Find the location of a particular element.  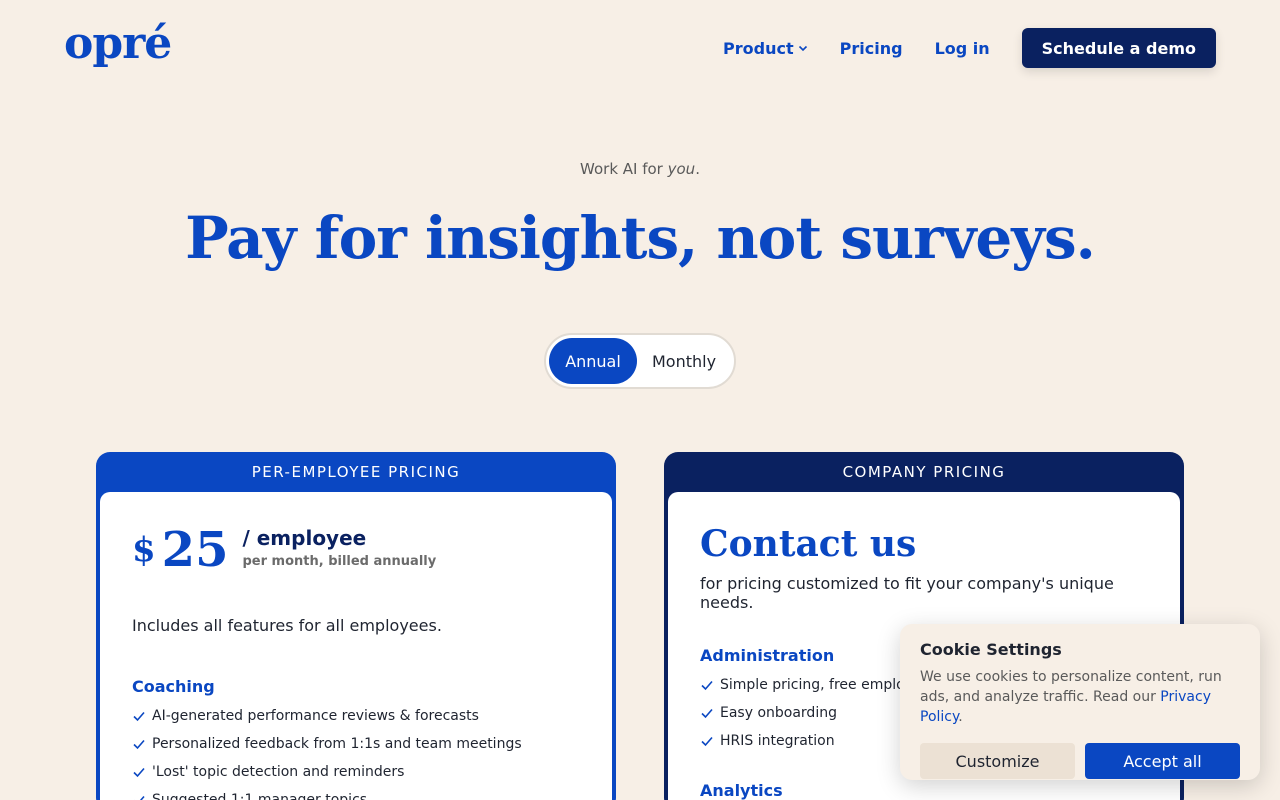

feature-label: HRIS integration is located at coordinates (777, 741).